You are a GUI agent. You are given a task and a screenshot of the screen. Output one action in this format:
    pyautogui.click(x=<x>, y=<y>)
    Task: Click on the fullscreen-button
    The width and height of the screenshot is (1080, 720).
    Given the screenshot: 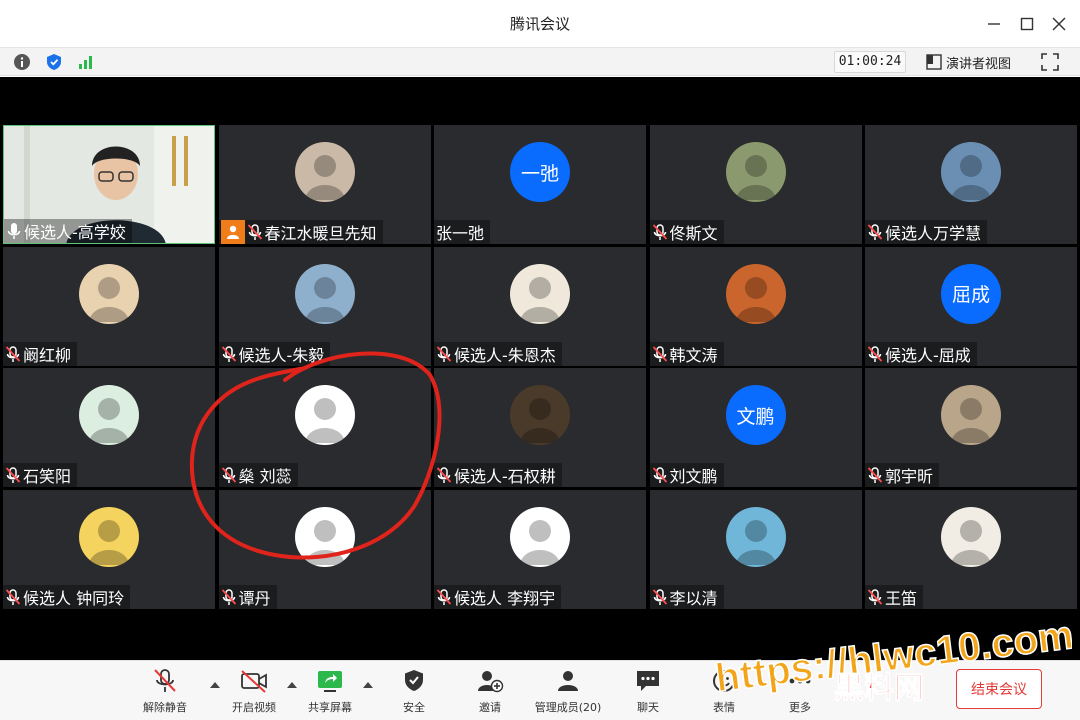 What is the action you would take?
    pyautogui.click(x=1050, y=62)
    